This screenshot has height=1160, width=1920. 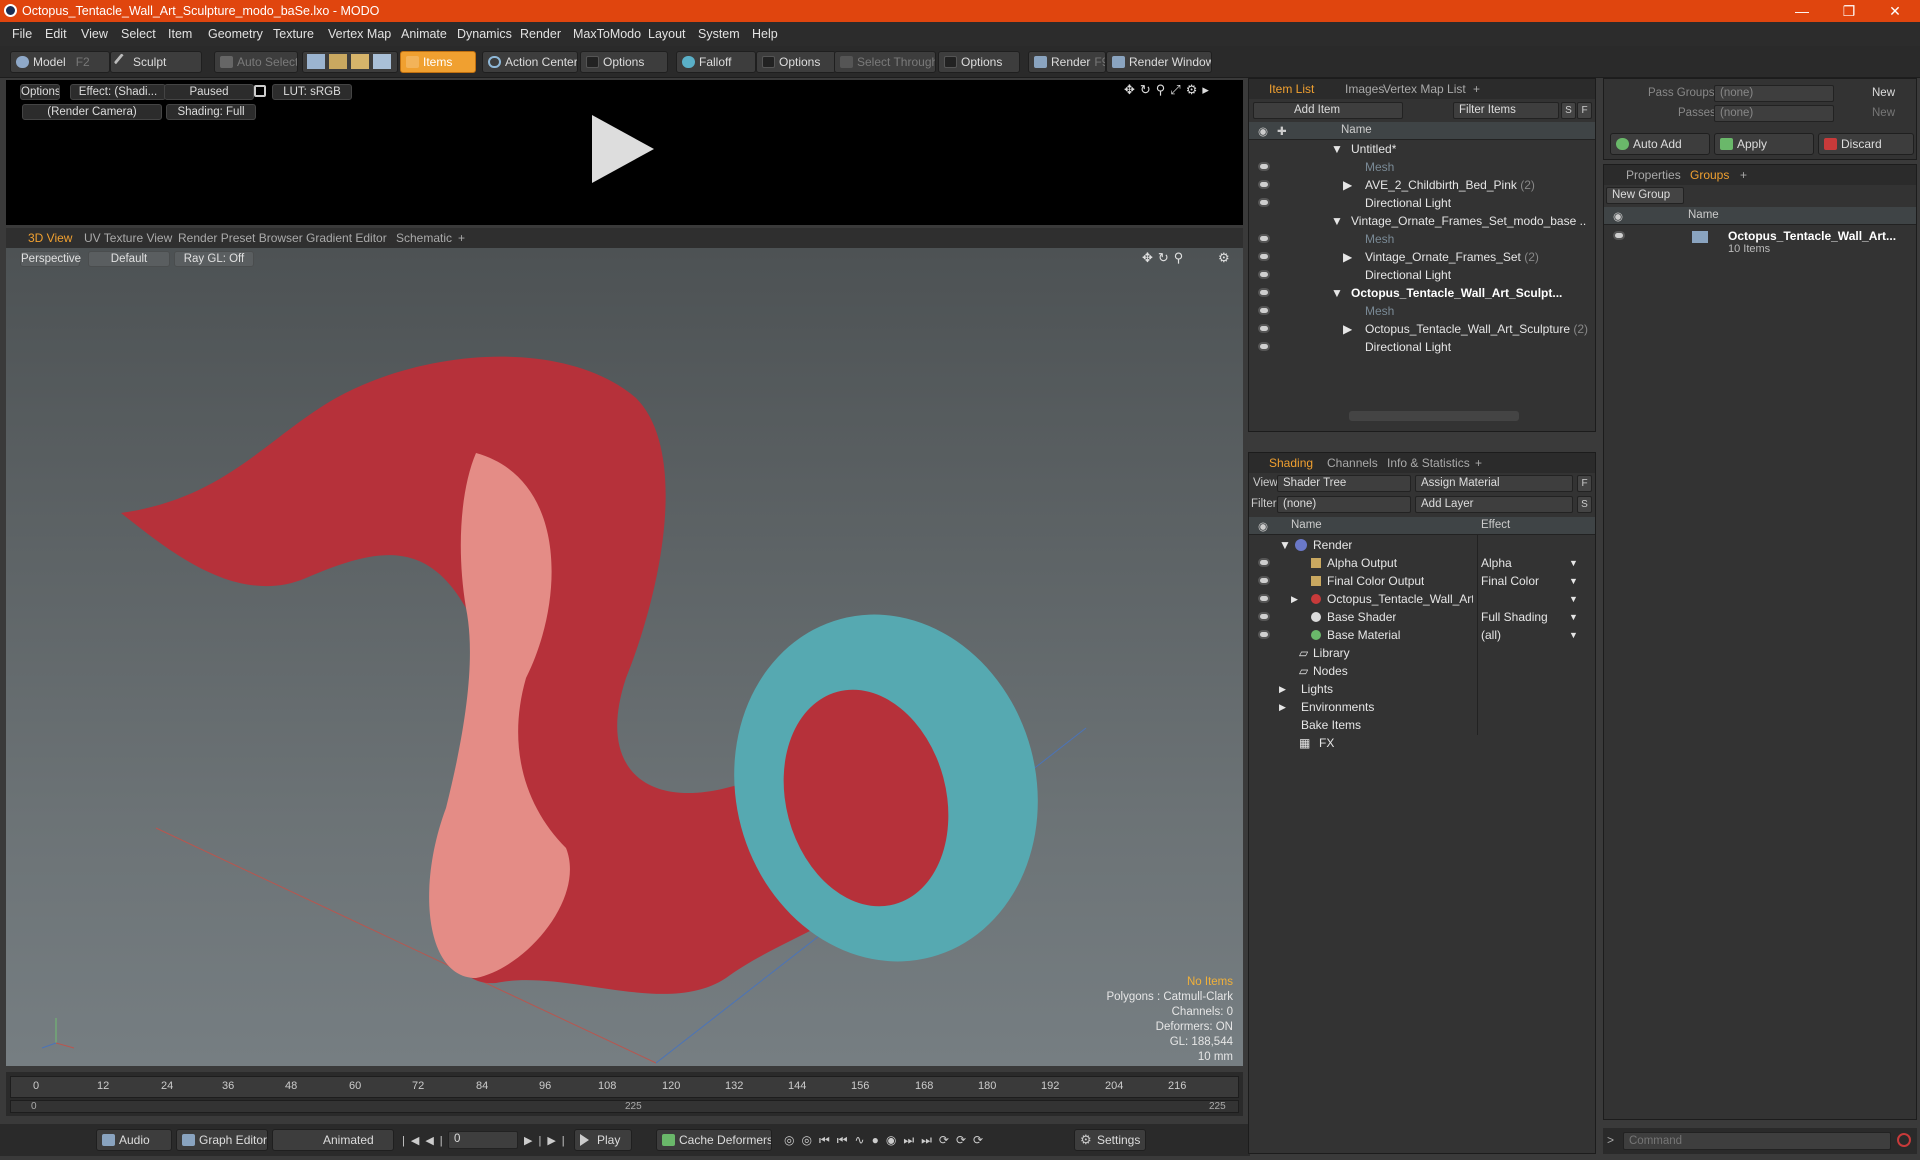 I want to click on new-group-button: New Group, so click(x=1645, y=195).